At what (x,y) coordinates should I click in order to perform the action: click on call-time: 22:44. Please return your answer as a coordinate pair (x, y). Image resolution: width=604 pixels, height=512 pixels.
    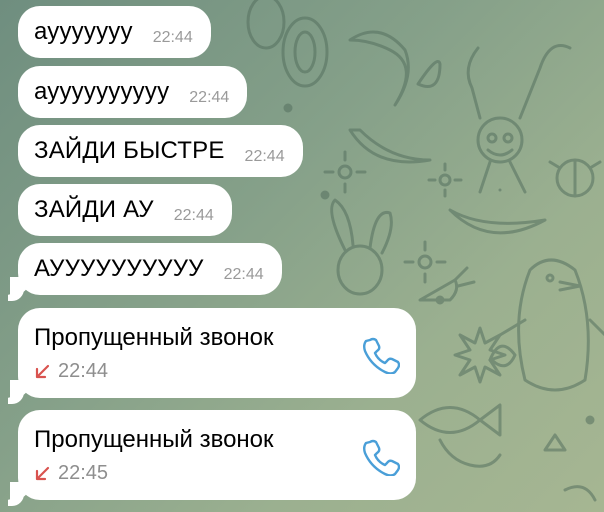
    Looking at the image, I should click on (83, 371).